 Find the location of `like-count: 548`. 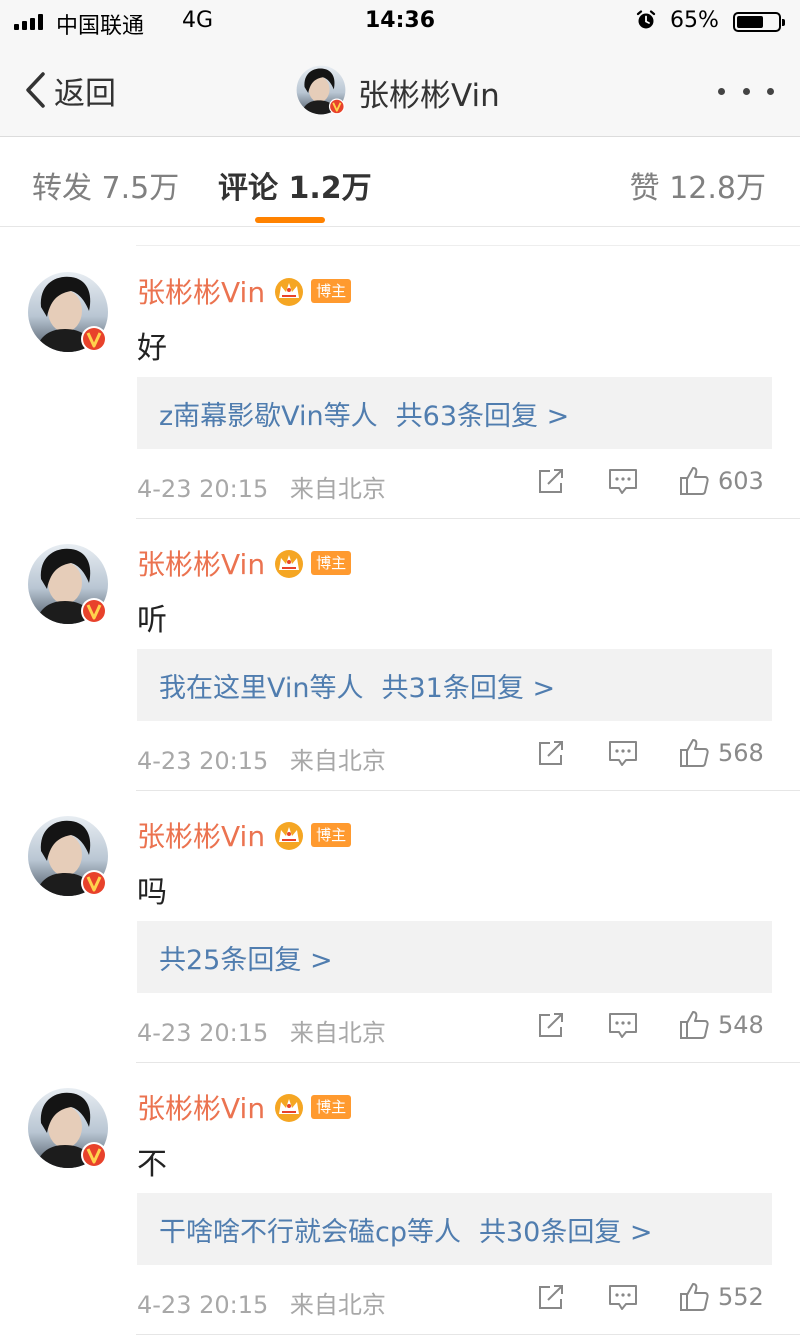

like-count: 548 is located at coordinates (741, 1025).